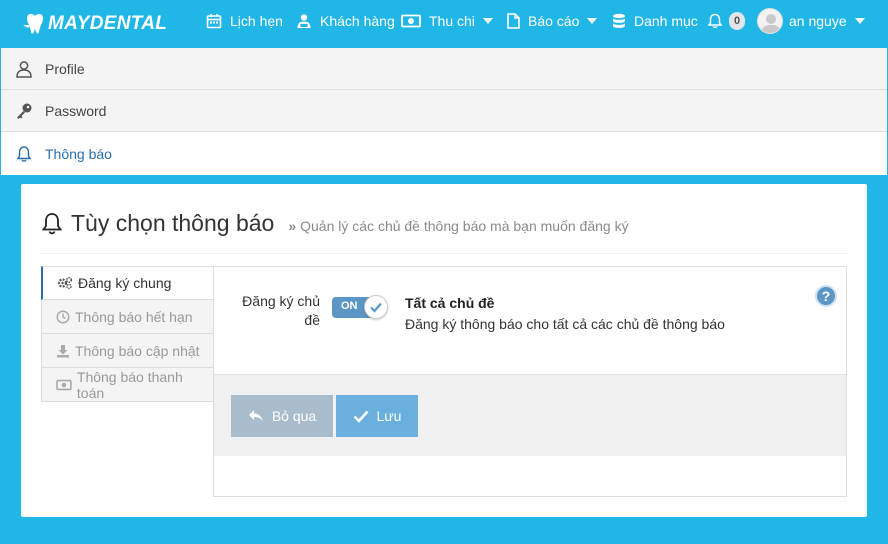 The image size is (888, 544). I want to click on cancel-button: Bỏ qua, so click(282, 416).